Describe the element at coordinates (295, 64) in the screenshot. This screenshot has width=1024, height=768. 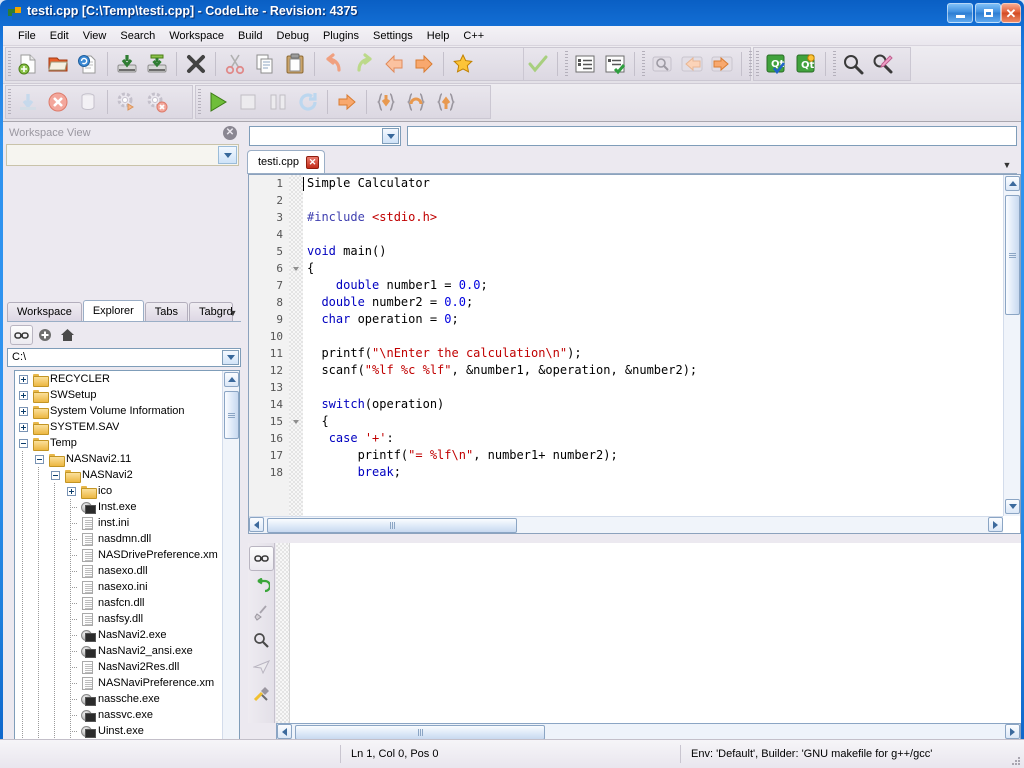
I see `paste-icon` at that location.